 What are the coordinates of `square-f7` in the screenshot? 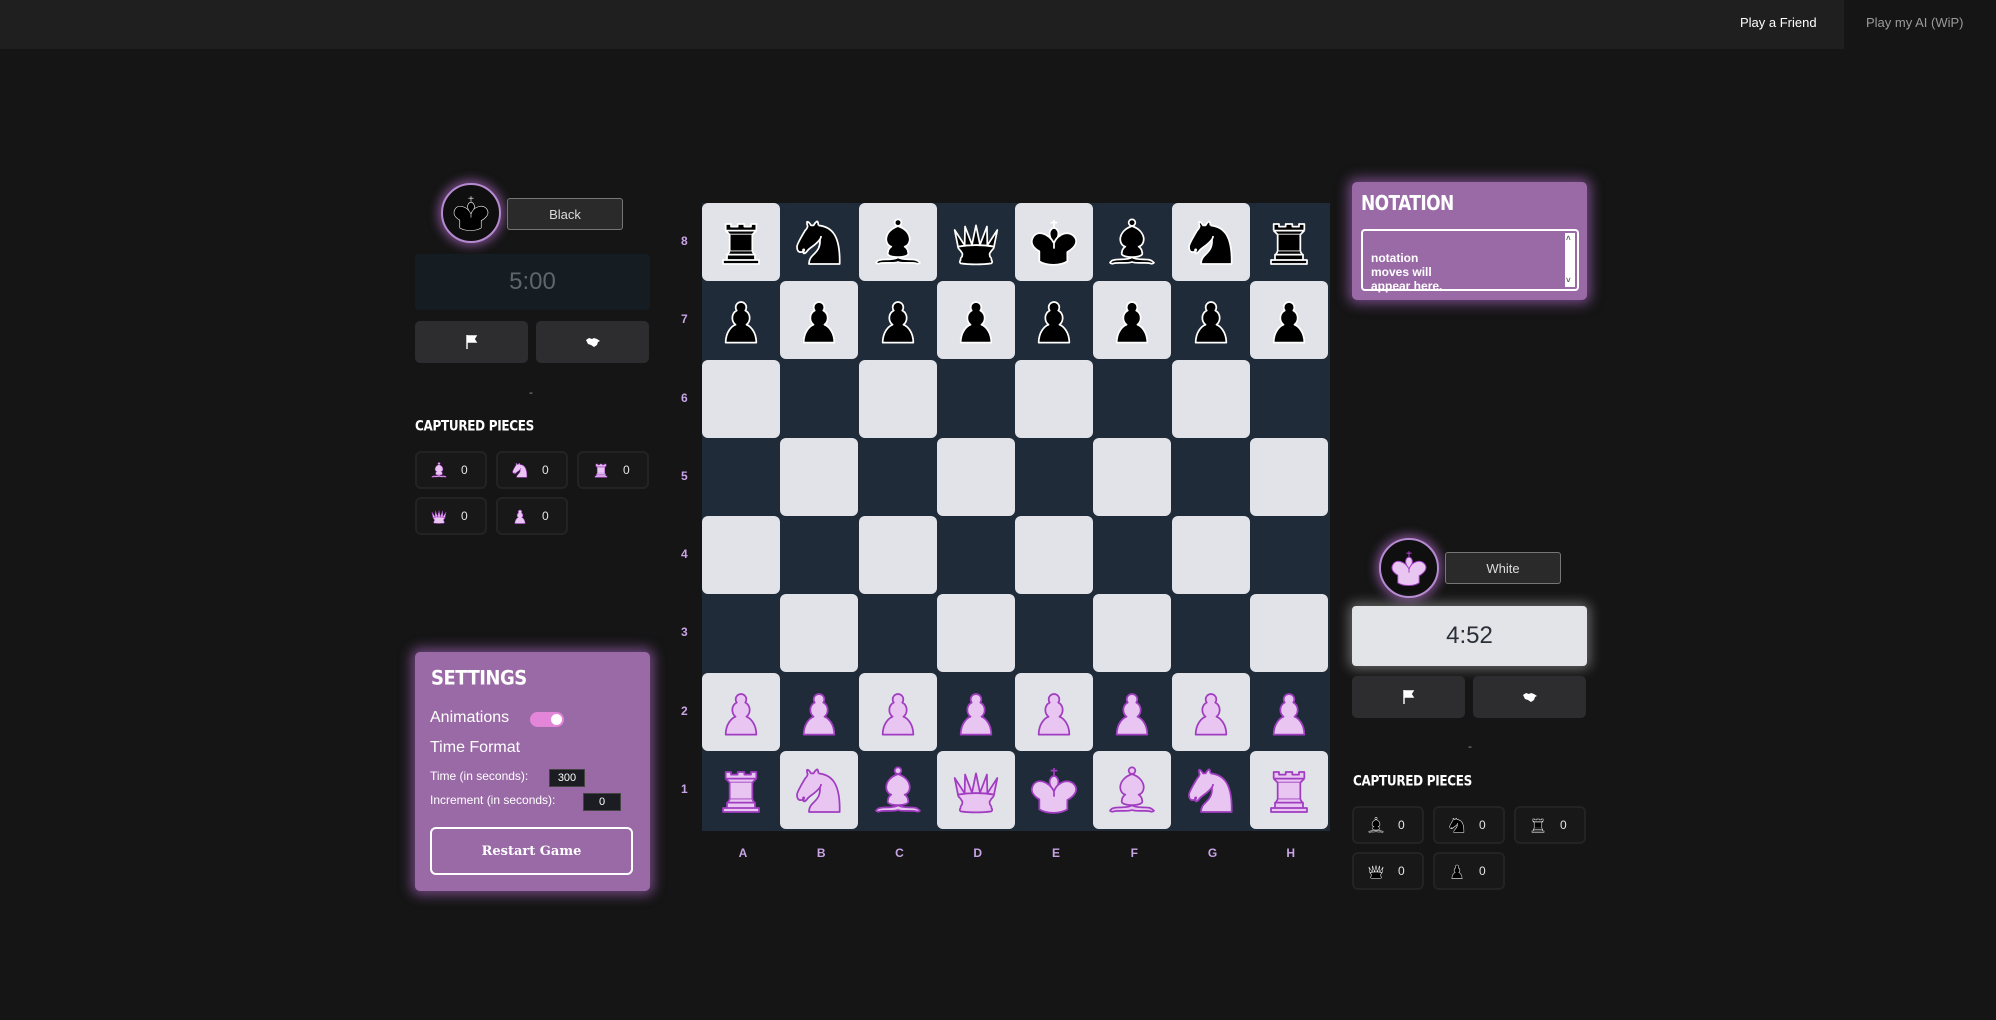 It's located at (1132, 320).